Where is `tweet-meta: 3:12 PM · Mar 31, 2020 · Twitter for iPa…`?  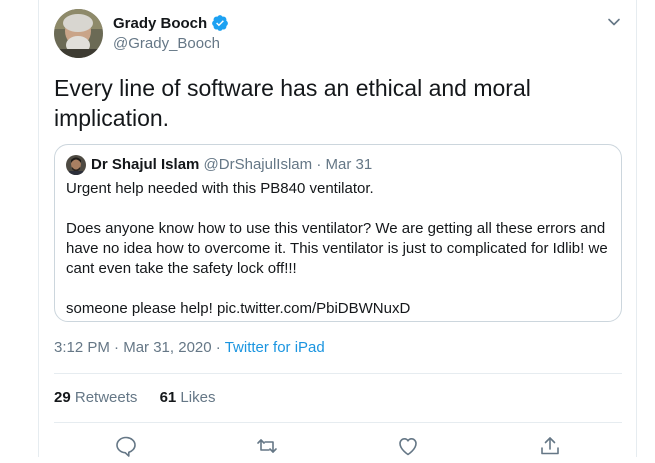
tweet-meta: 3:12 PM · Mar 31, 2020 · Twitter for iPa… is located at coordinates (189, 347).